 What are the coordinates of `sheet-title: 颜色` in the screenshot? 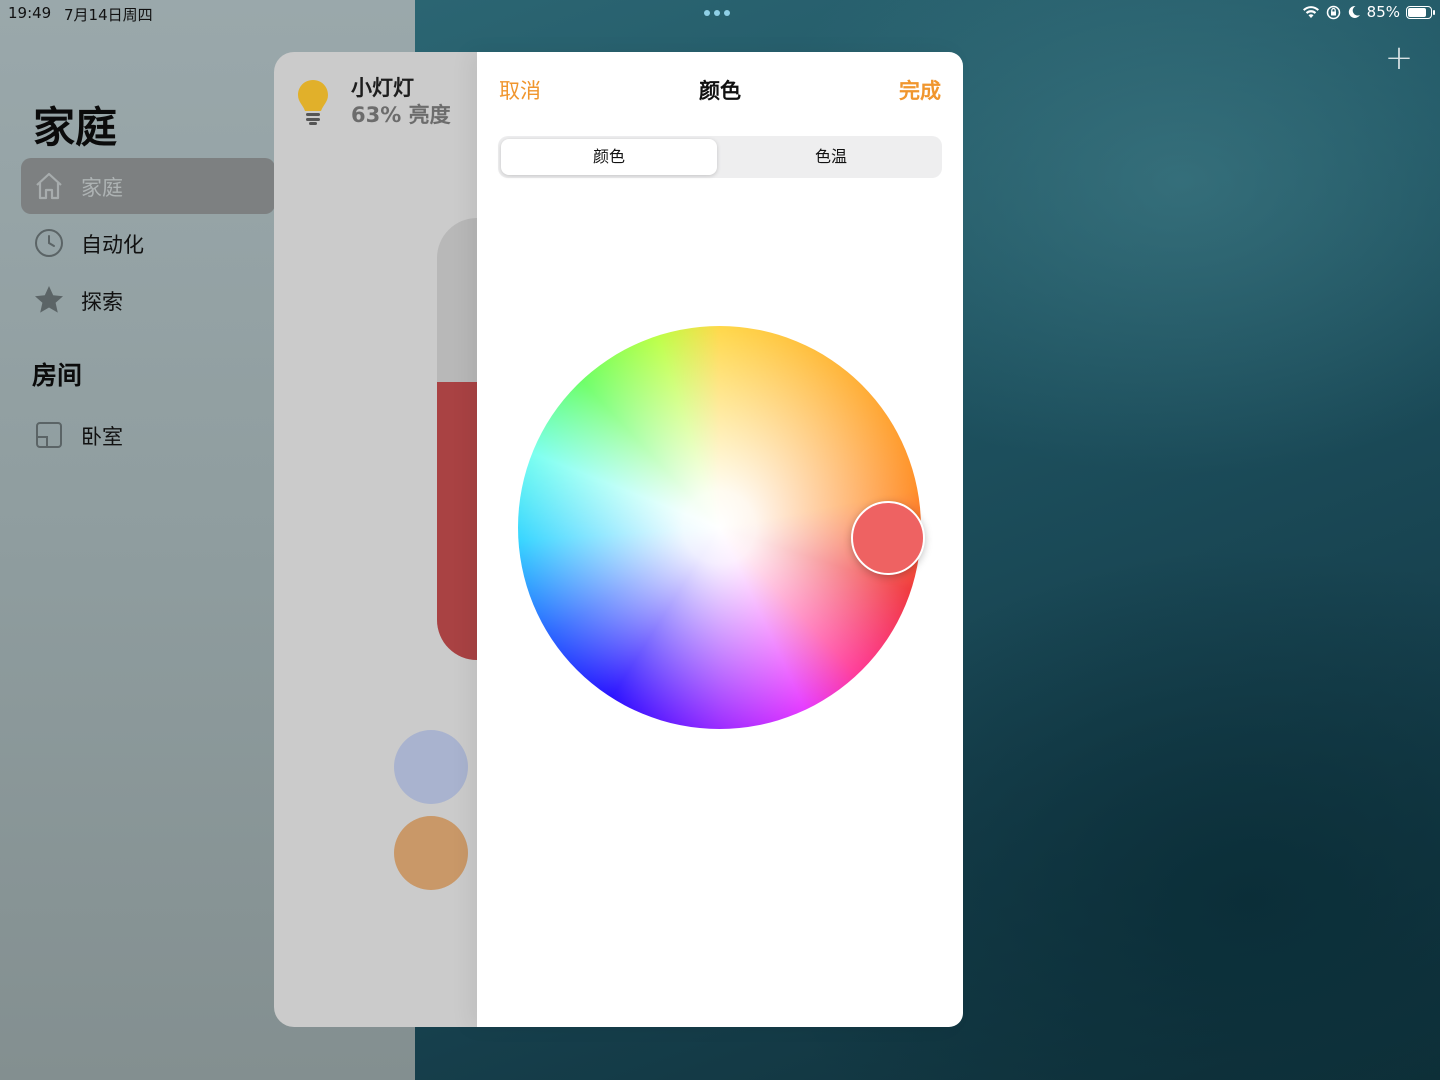 It's located at (720, 91).